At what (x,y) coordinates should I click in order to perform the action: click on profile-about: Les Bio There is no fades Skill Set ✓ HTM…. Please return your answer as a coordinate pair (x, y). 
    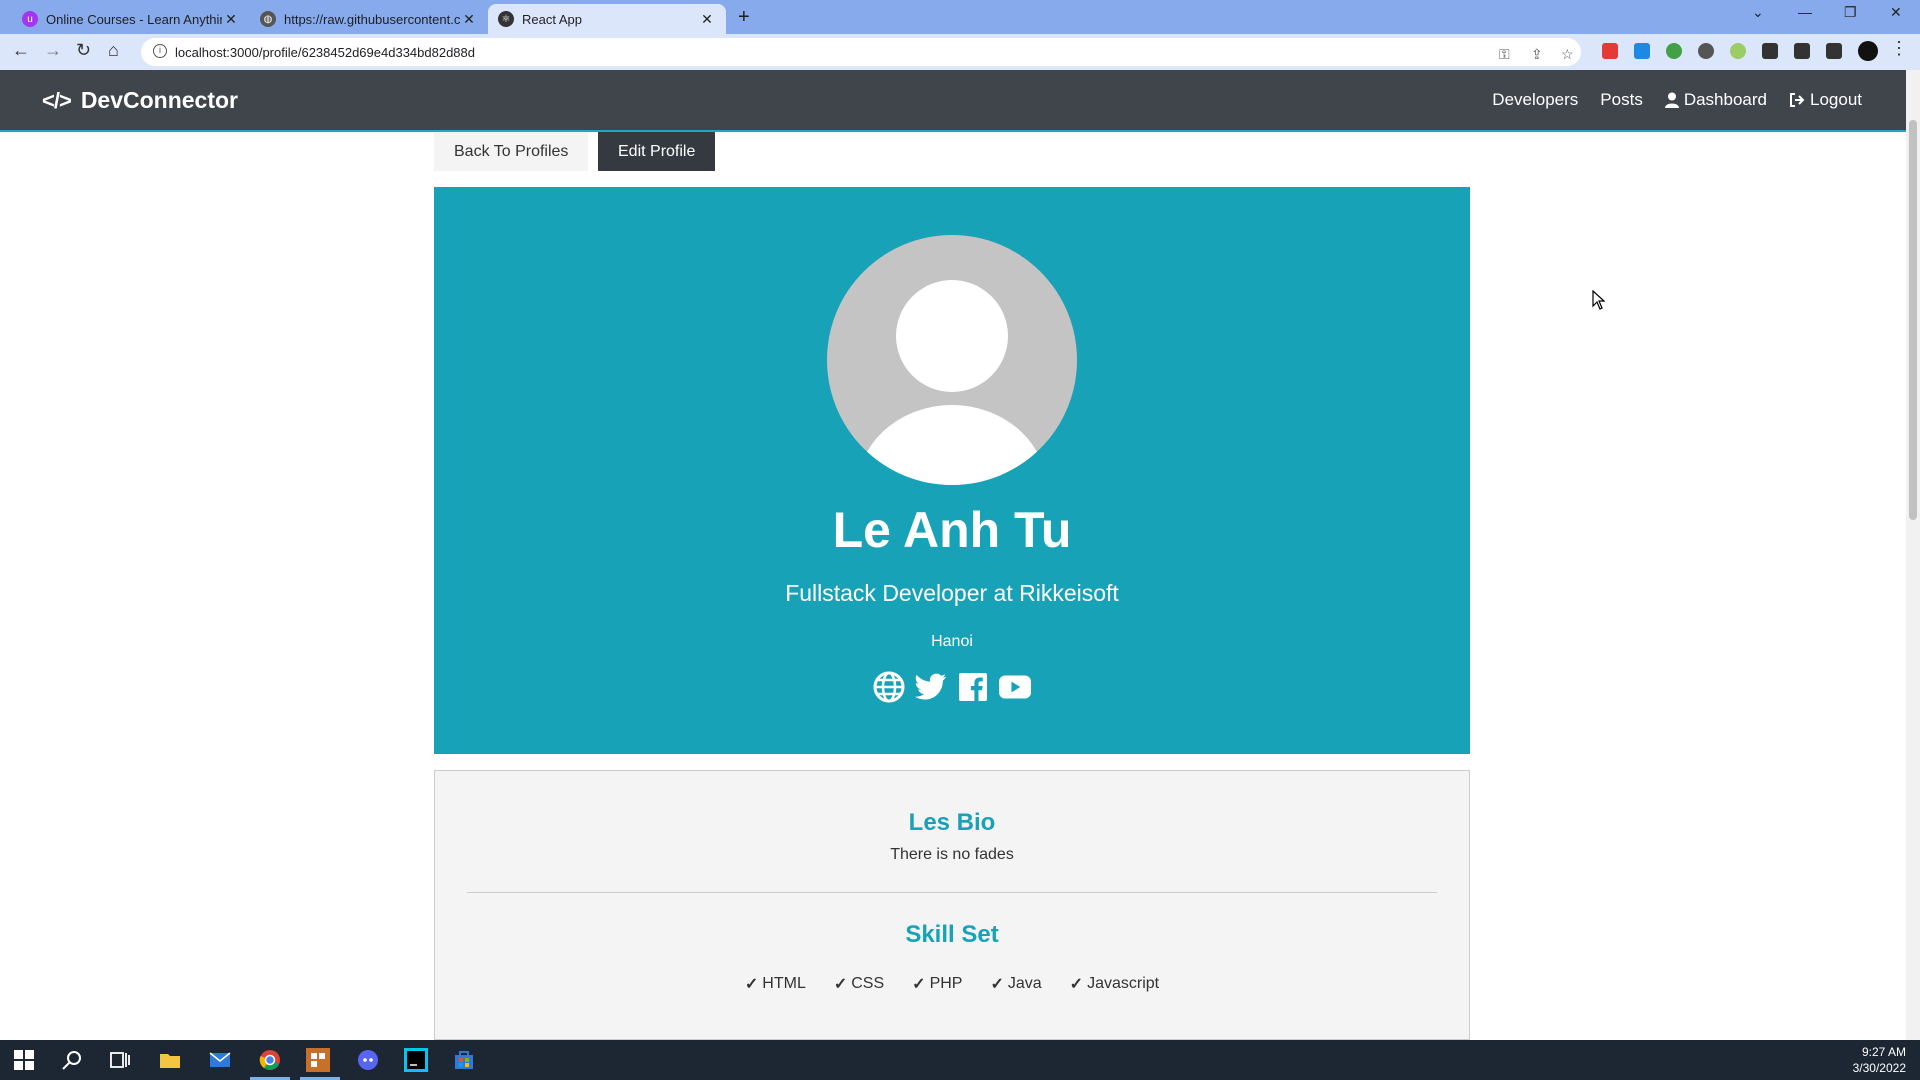
    Looking at the image, I should click on (952, 905).